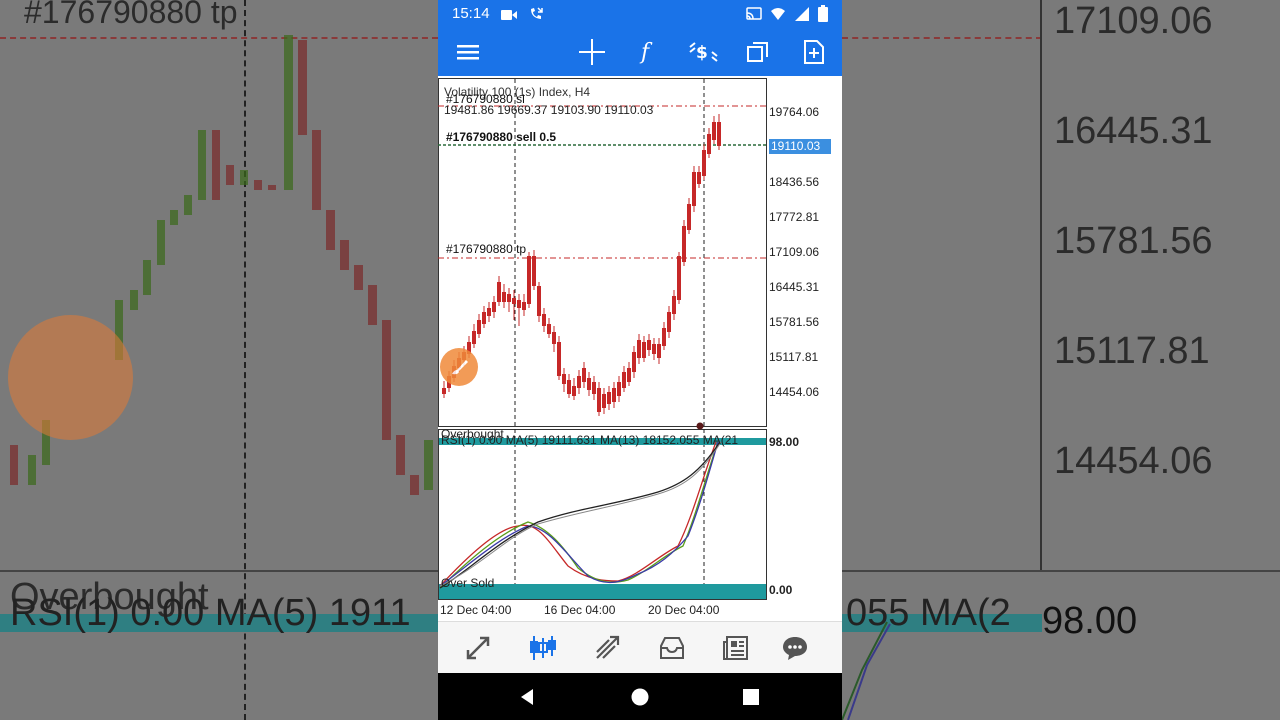 The image size is (1280, 720). Describe the element at coordinates (672, 648) in the screenshot. I see `history-icon` at that location.